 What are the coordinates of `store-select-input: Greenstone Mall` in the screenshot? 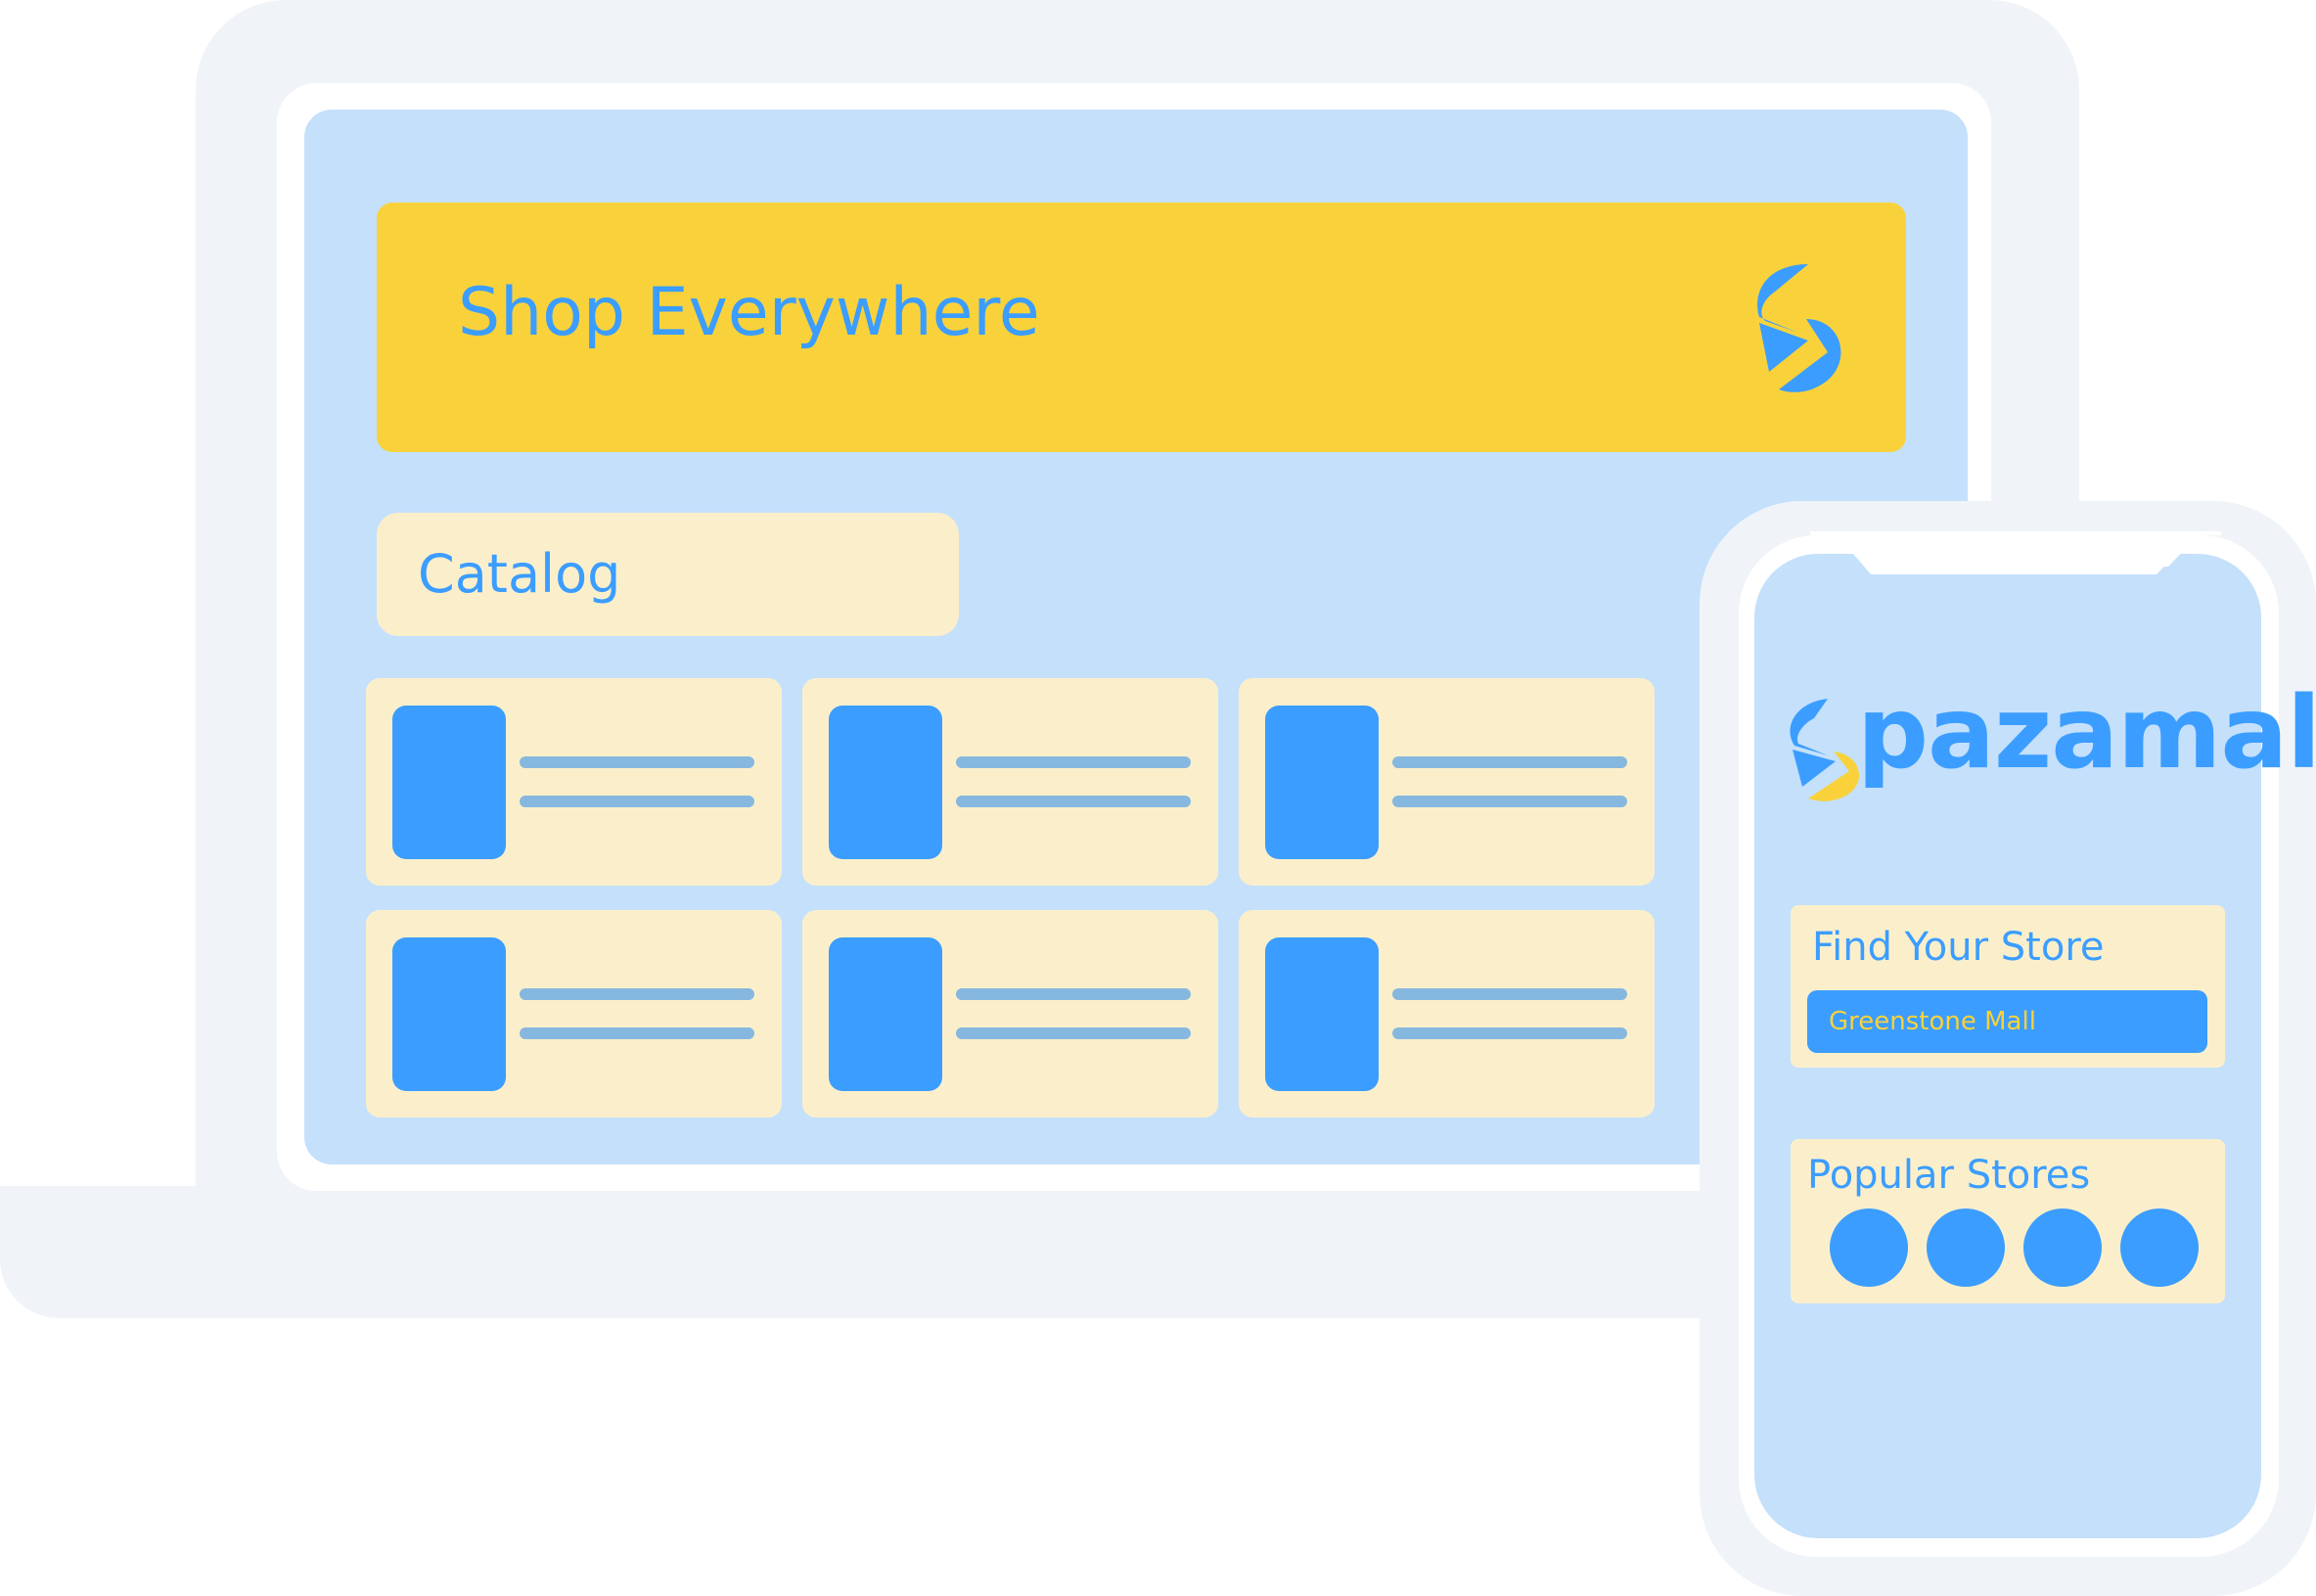 It's located at (2007, 1021).